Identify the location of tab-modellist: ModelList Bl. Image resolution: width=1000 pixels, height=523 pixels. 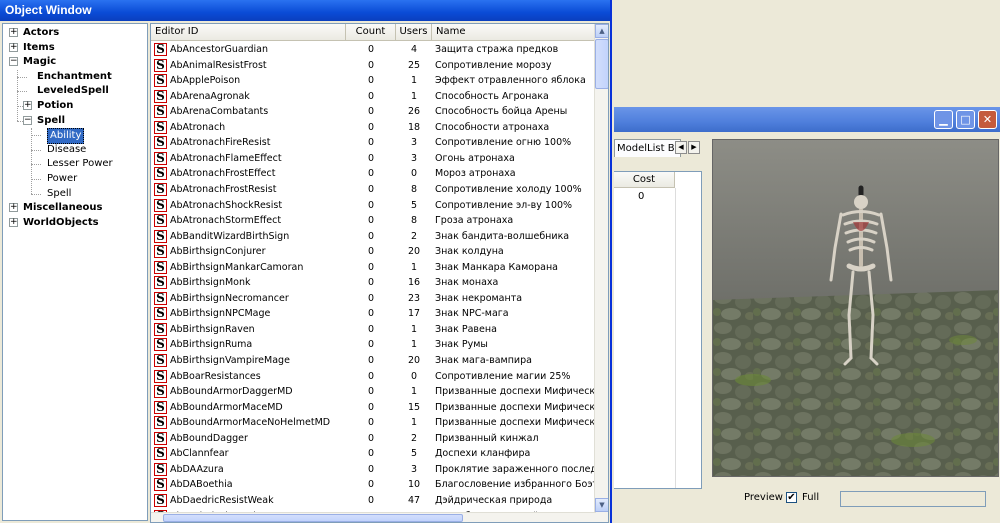
(648, 148).